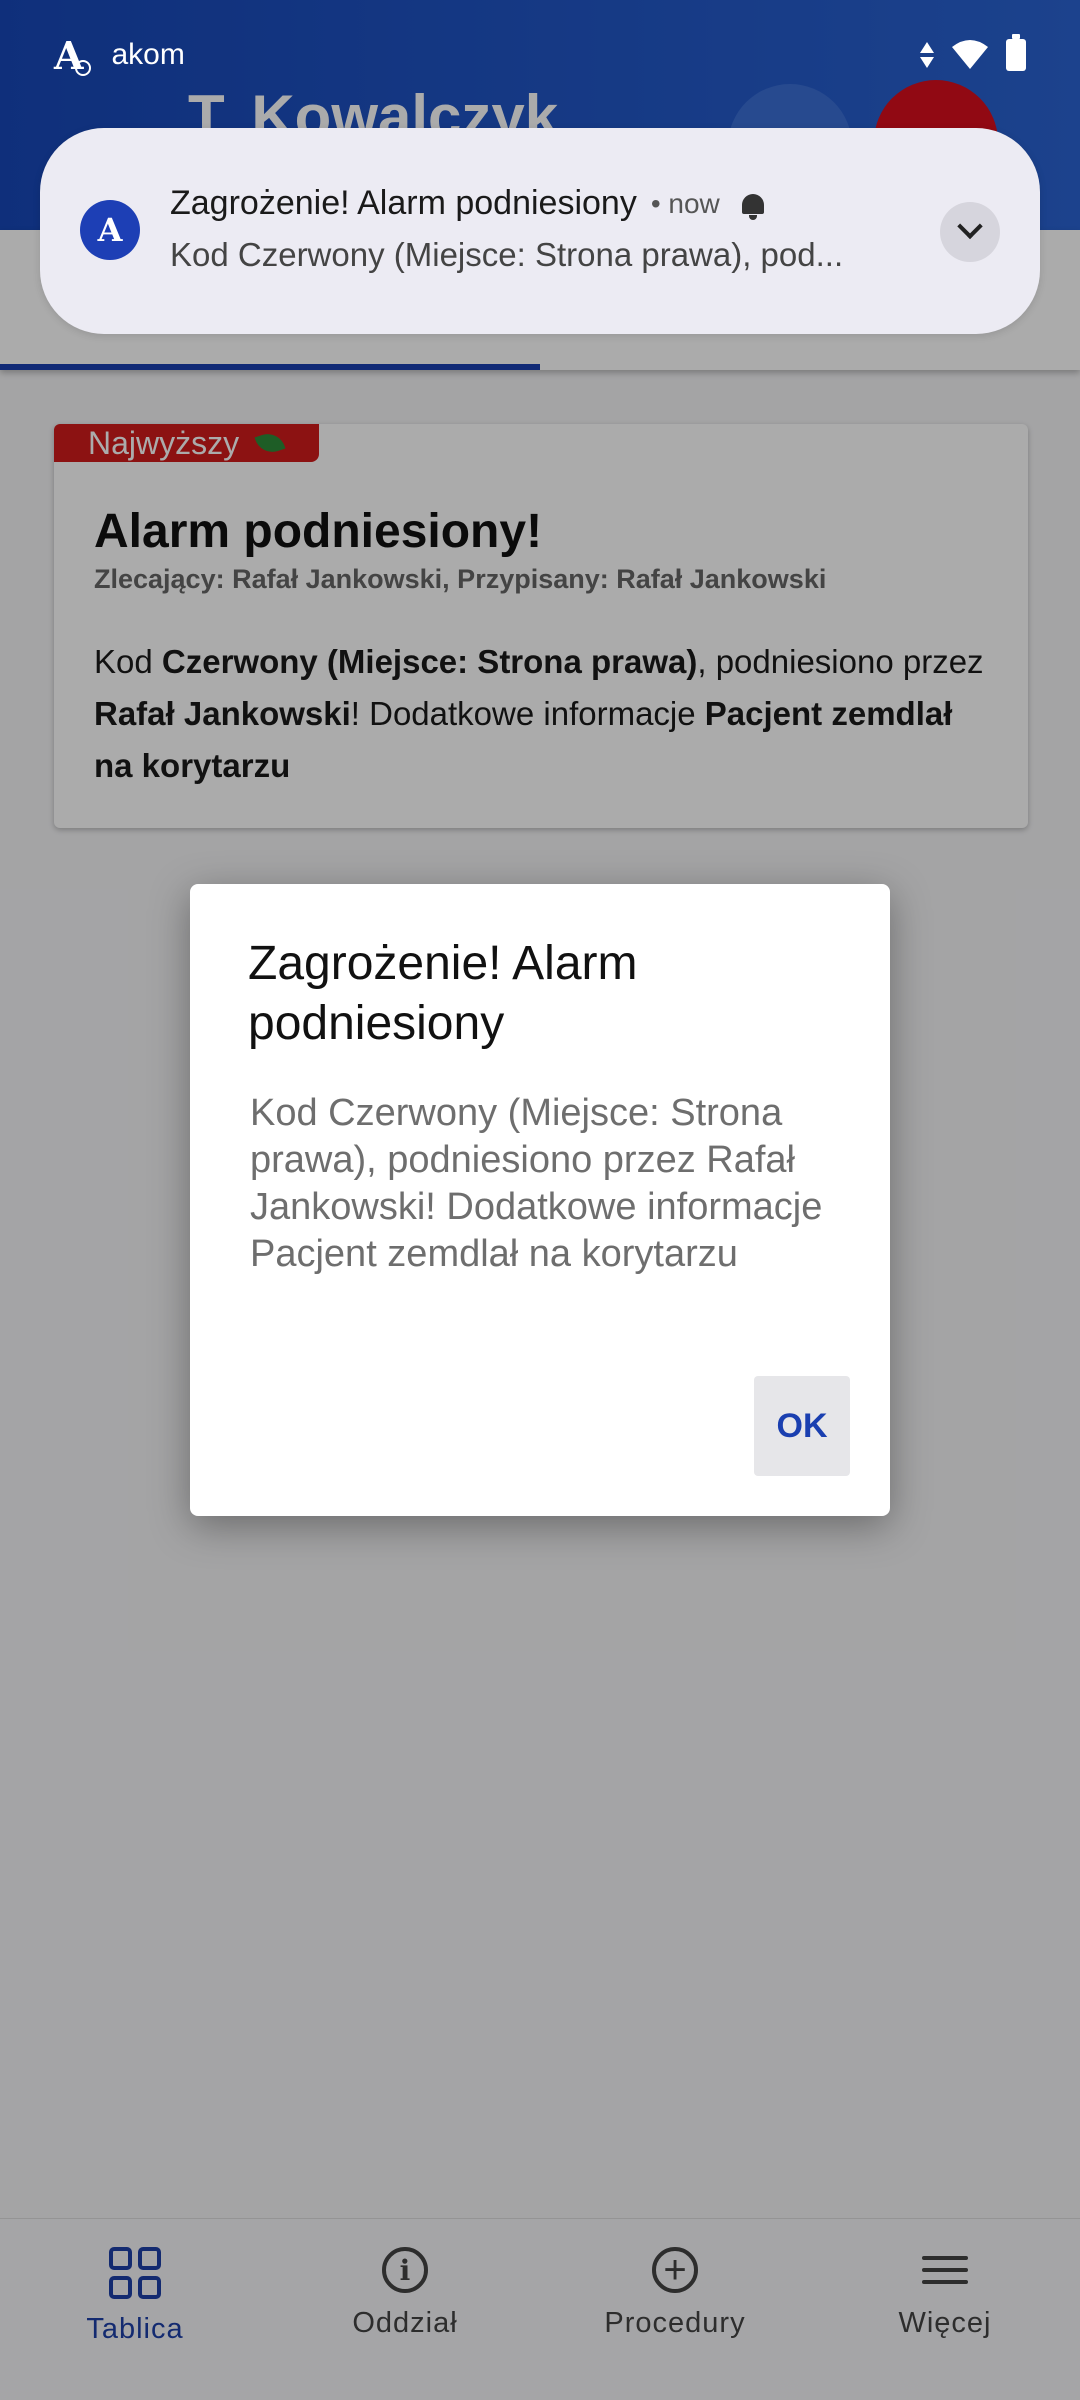  Describe the element at coordinates (443, 993) in the screenshot. I see `dialog-title: Zagrożenie! Alarm podniesiony` at that location.